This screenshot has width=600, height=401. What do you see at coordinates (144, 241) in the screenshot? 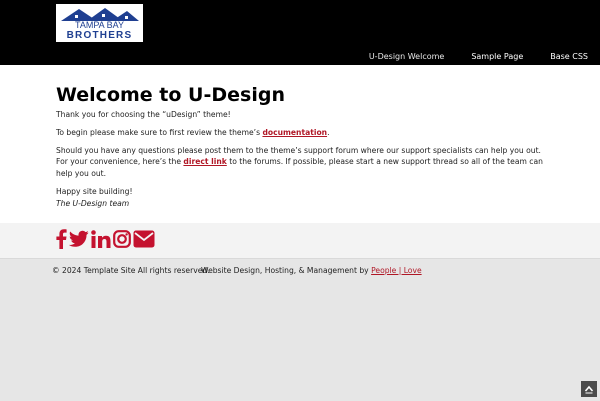
I see `email-icon` at bounding box center [144, 241].